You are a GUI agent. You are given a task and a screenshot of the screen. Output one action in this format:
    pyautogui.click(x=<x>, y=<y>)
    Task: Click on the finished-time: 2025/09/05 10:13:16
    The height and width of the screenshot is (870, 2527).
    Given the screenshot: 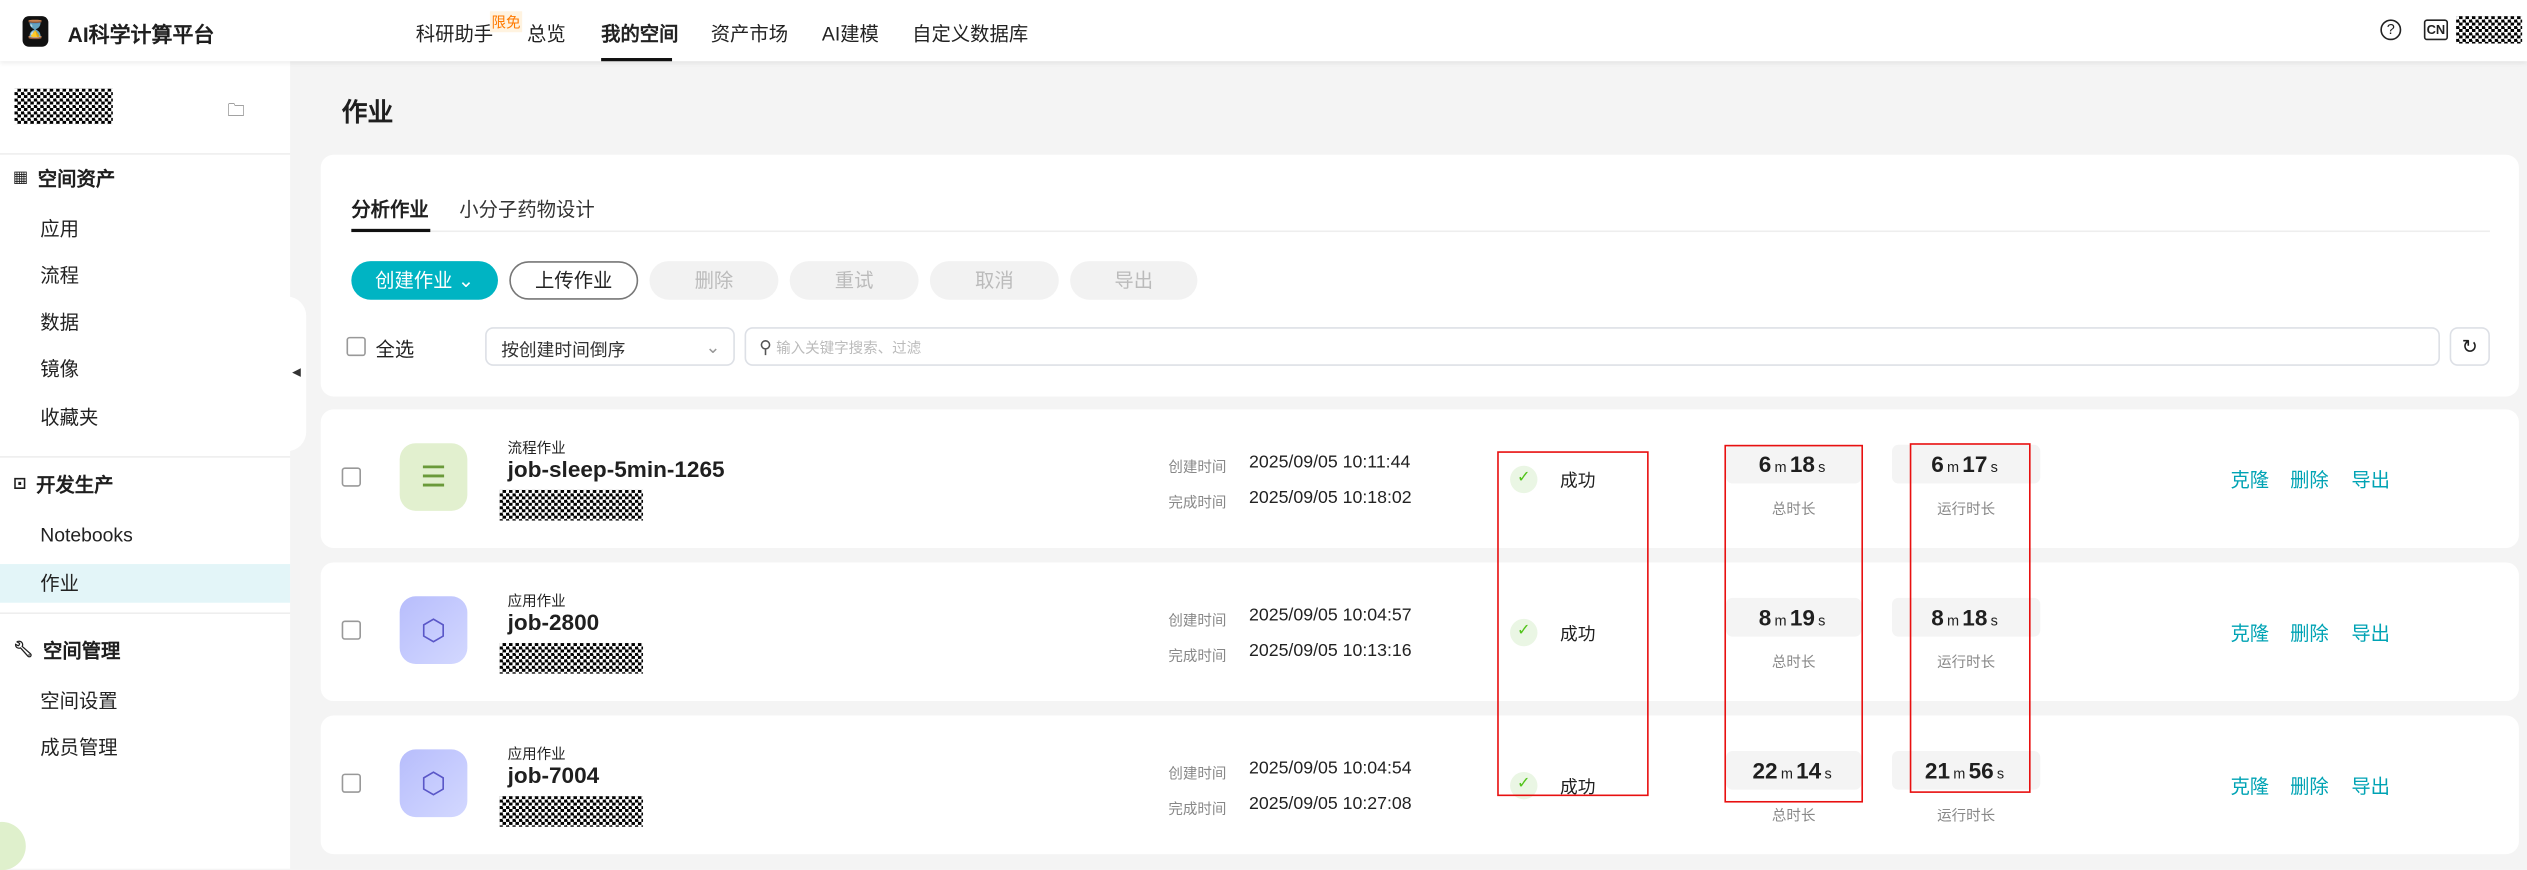 What is the action you would take?
    pyautogui.click(x=1330, y=651)
    